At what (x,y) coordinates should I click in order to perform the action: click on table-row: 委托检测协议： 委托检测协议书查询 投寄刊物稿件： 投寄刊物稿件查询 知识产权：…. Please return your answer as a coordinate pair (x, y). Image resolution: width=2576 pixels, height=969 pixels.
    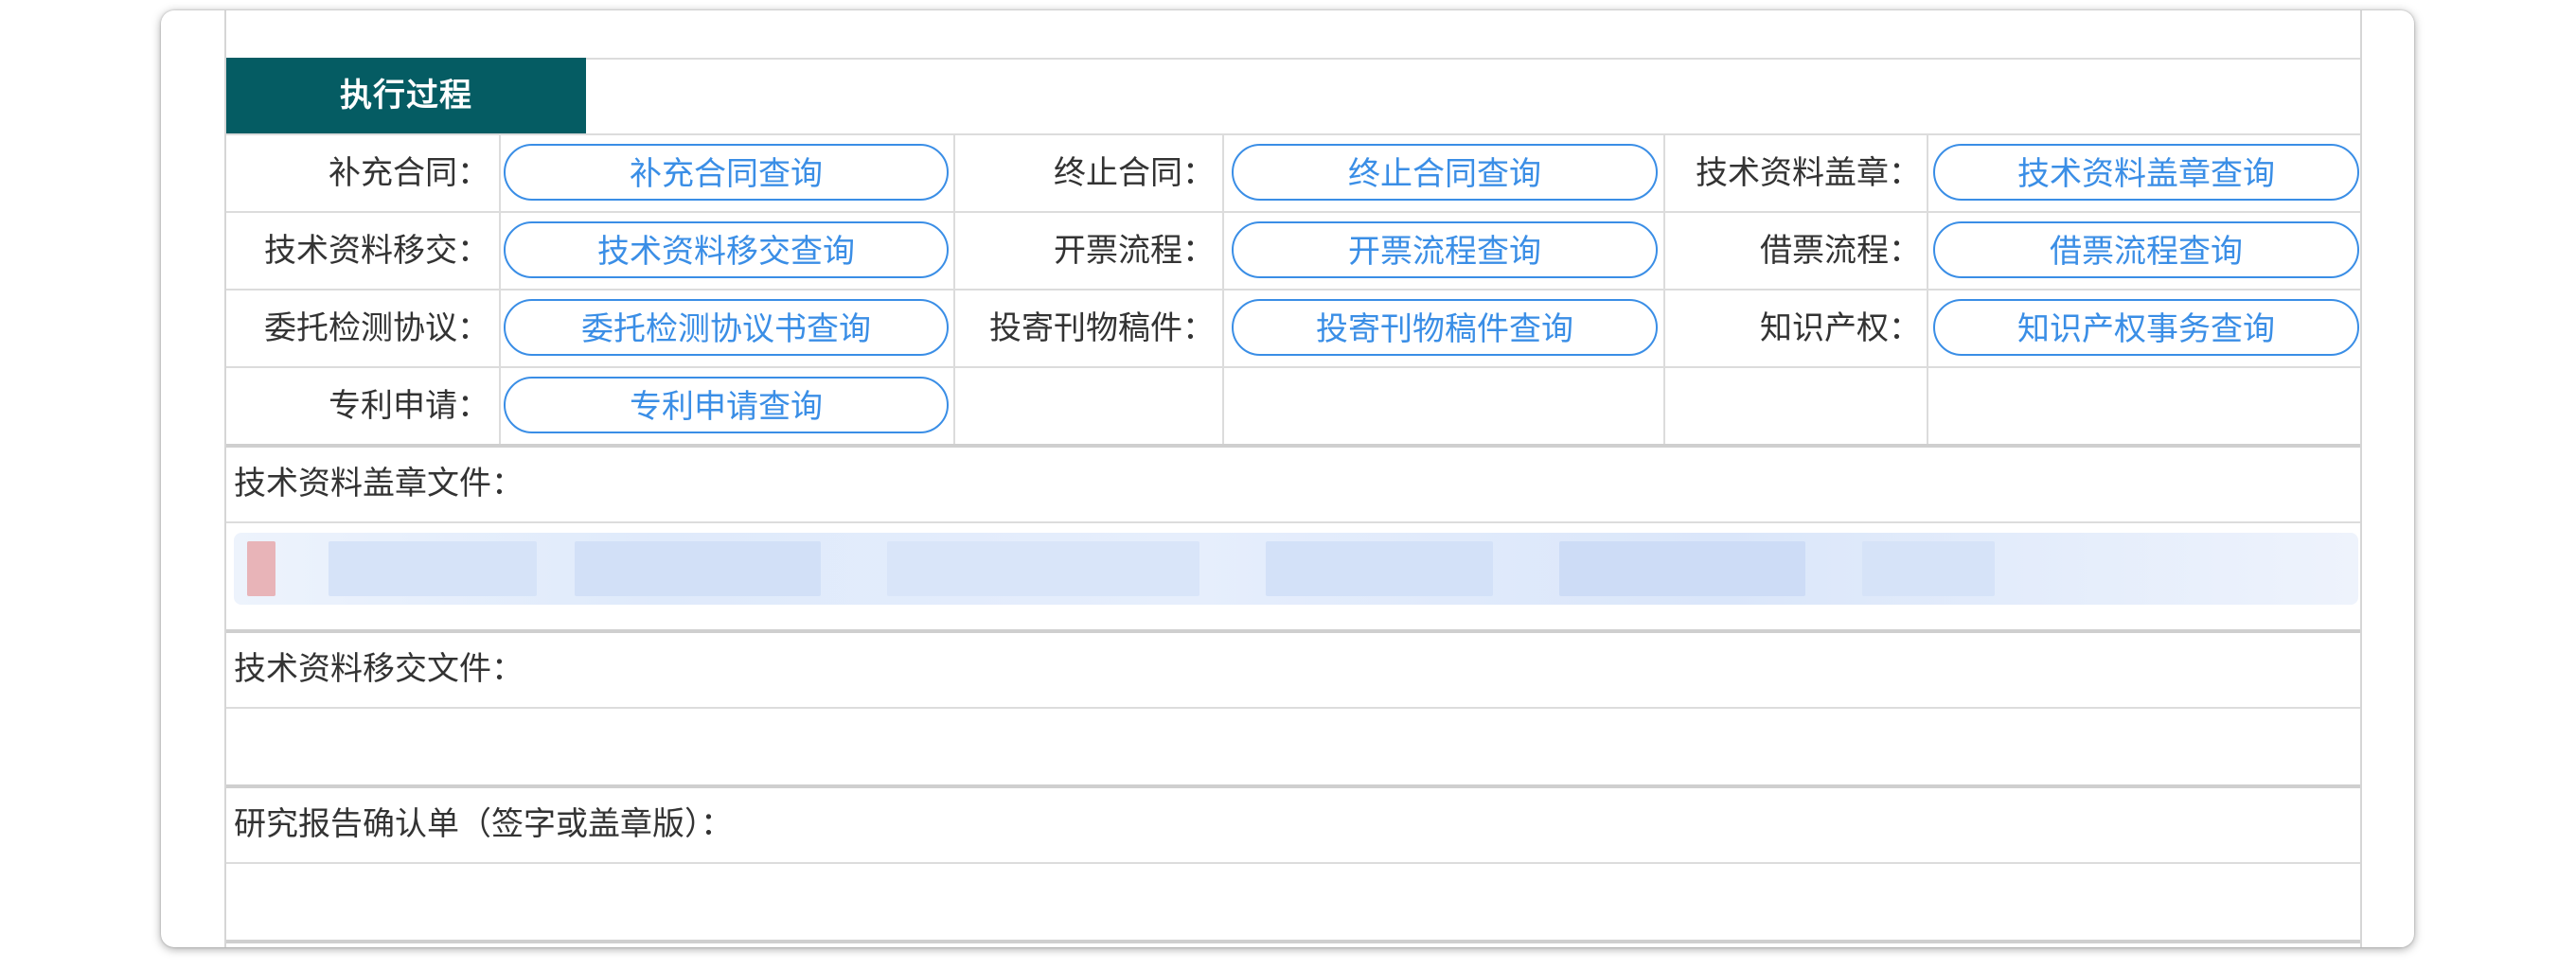
    Looking at the image, I should click on (1293, 328).